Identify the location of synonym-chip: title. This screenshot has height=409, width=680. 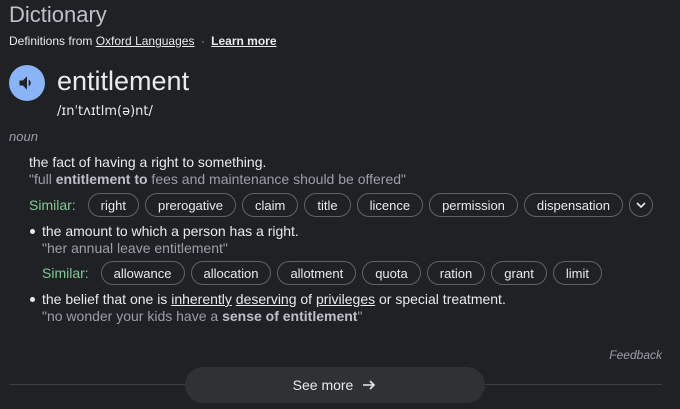
(327, 205).